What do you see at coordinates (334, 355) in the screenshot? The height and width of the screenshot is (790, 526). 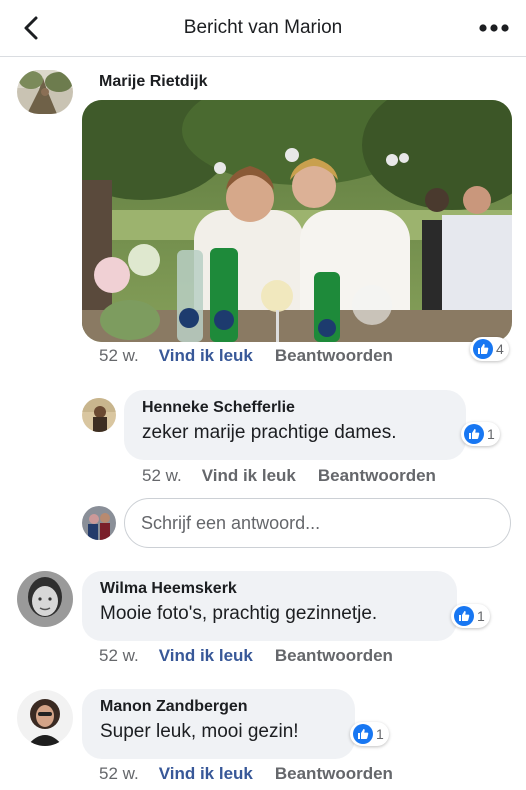 I see `post-reply-link: Beantwoorden` at bounding box center [334, 355].